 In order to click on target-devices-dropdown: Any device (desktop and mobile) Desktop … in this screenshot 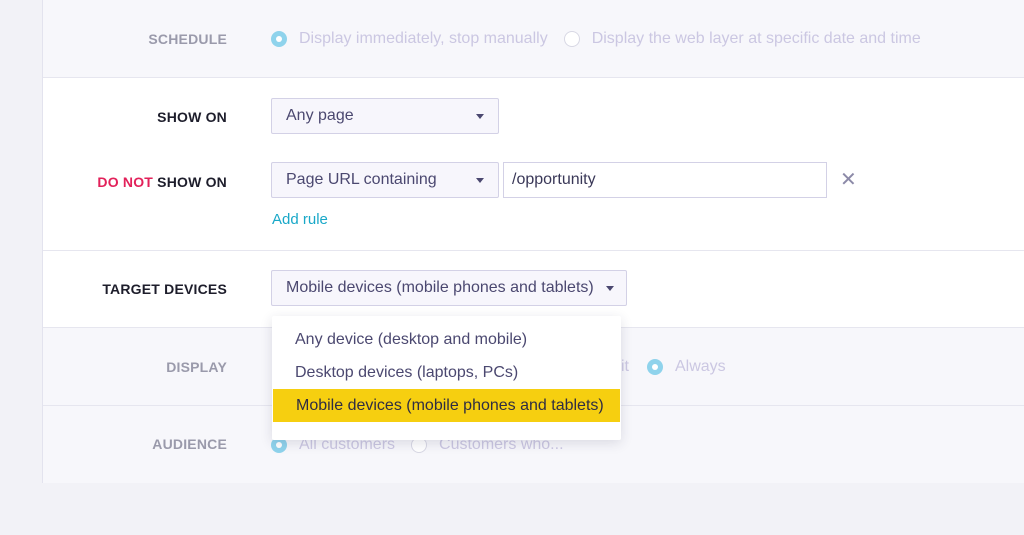, I will do `click(446, 378)`.